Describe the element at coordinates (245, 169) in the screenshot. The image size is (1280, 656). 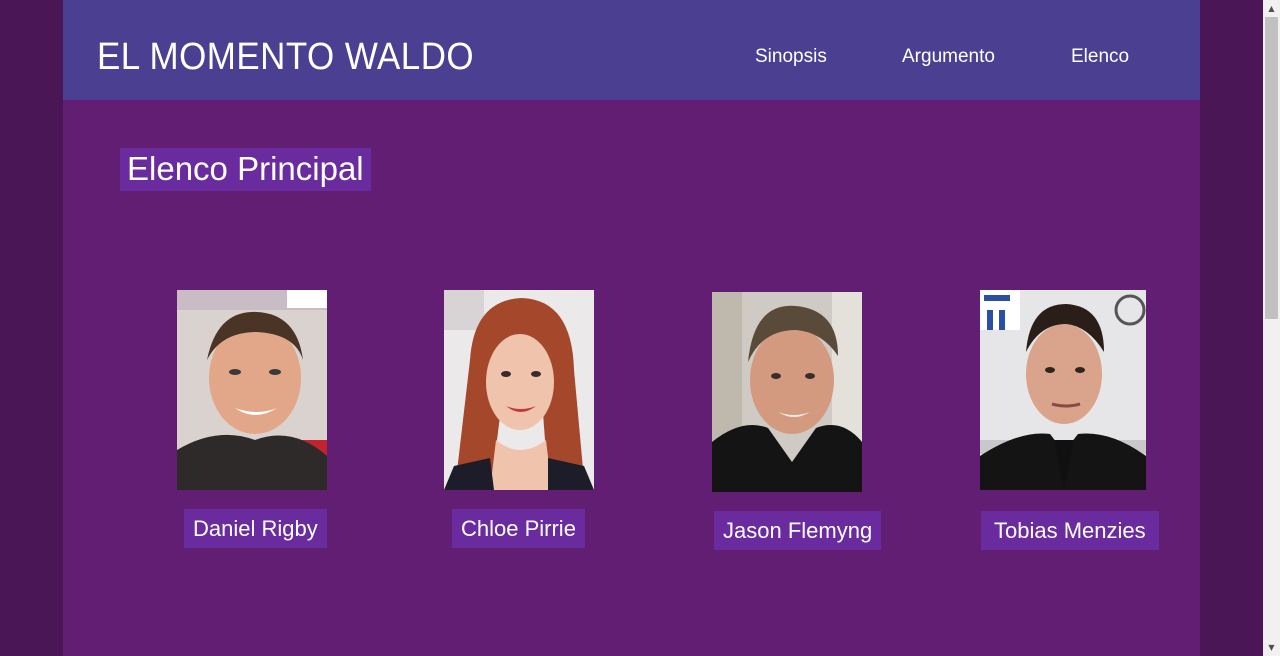
I see `section-heading: Elenco Principal` at that location.